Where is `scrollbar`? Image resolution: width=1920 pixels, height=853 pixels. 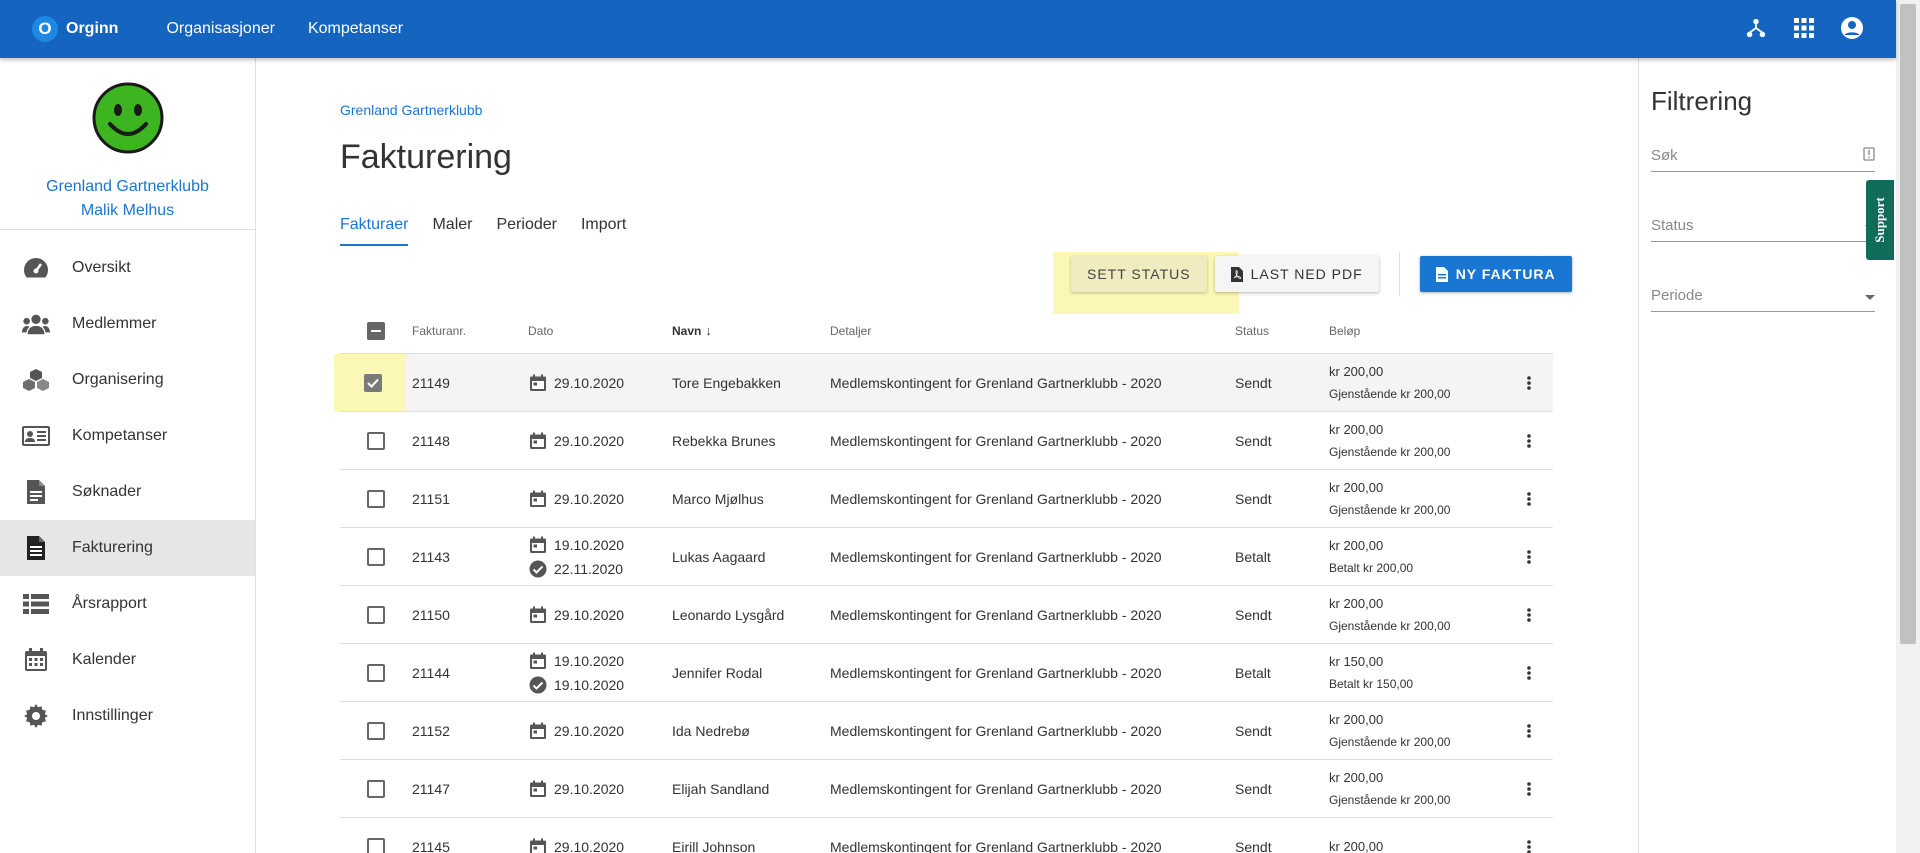
scrollbar is located at coordinates (1908, 426).